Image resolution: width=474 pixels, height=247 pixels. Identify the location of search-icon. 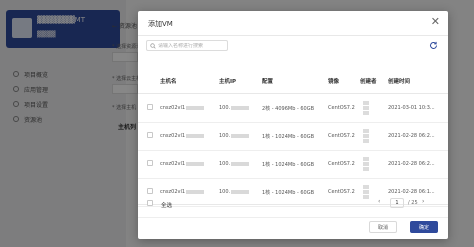
(153, 45).